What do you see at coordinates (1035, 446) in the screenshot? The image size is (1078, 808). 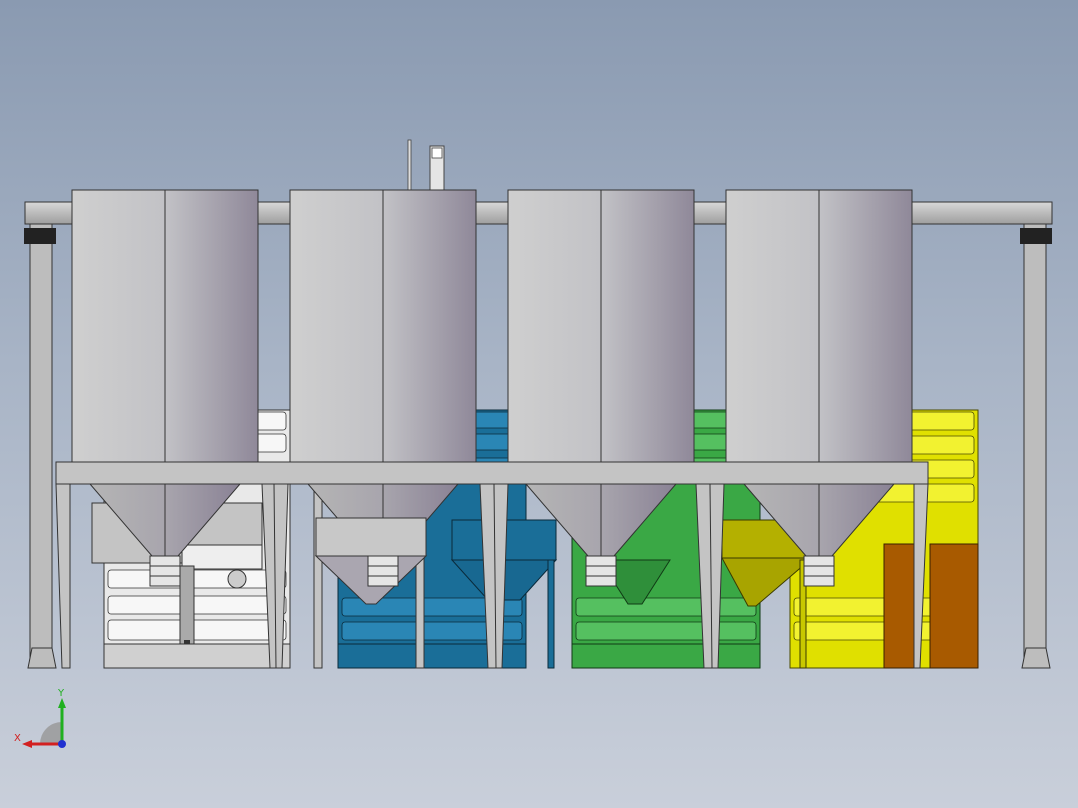 I see `gantry-right-post` at bounding box center [1035, 446].